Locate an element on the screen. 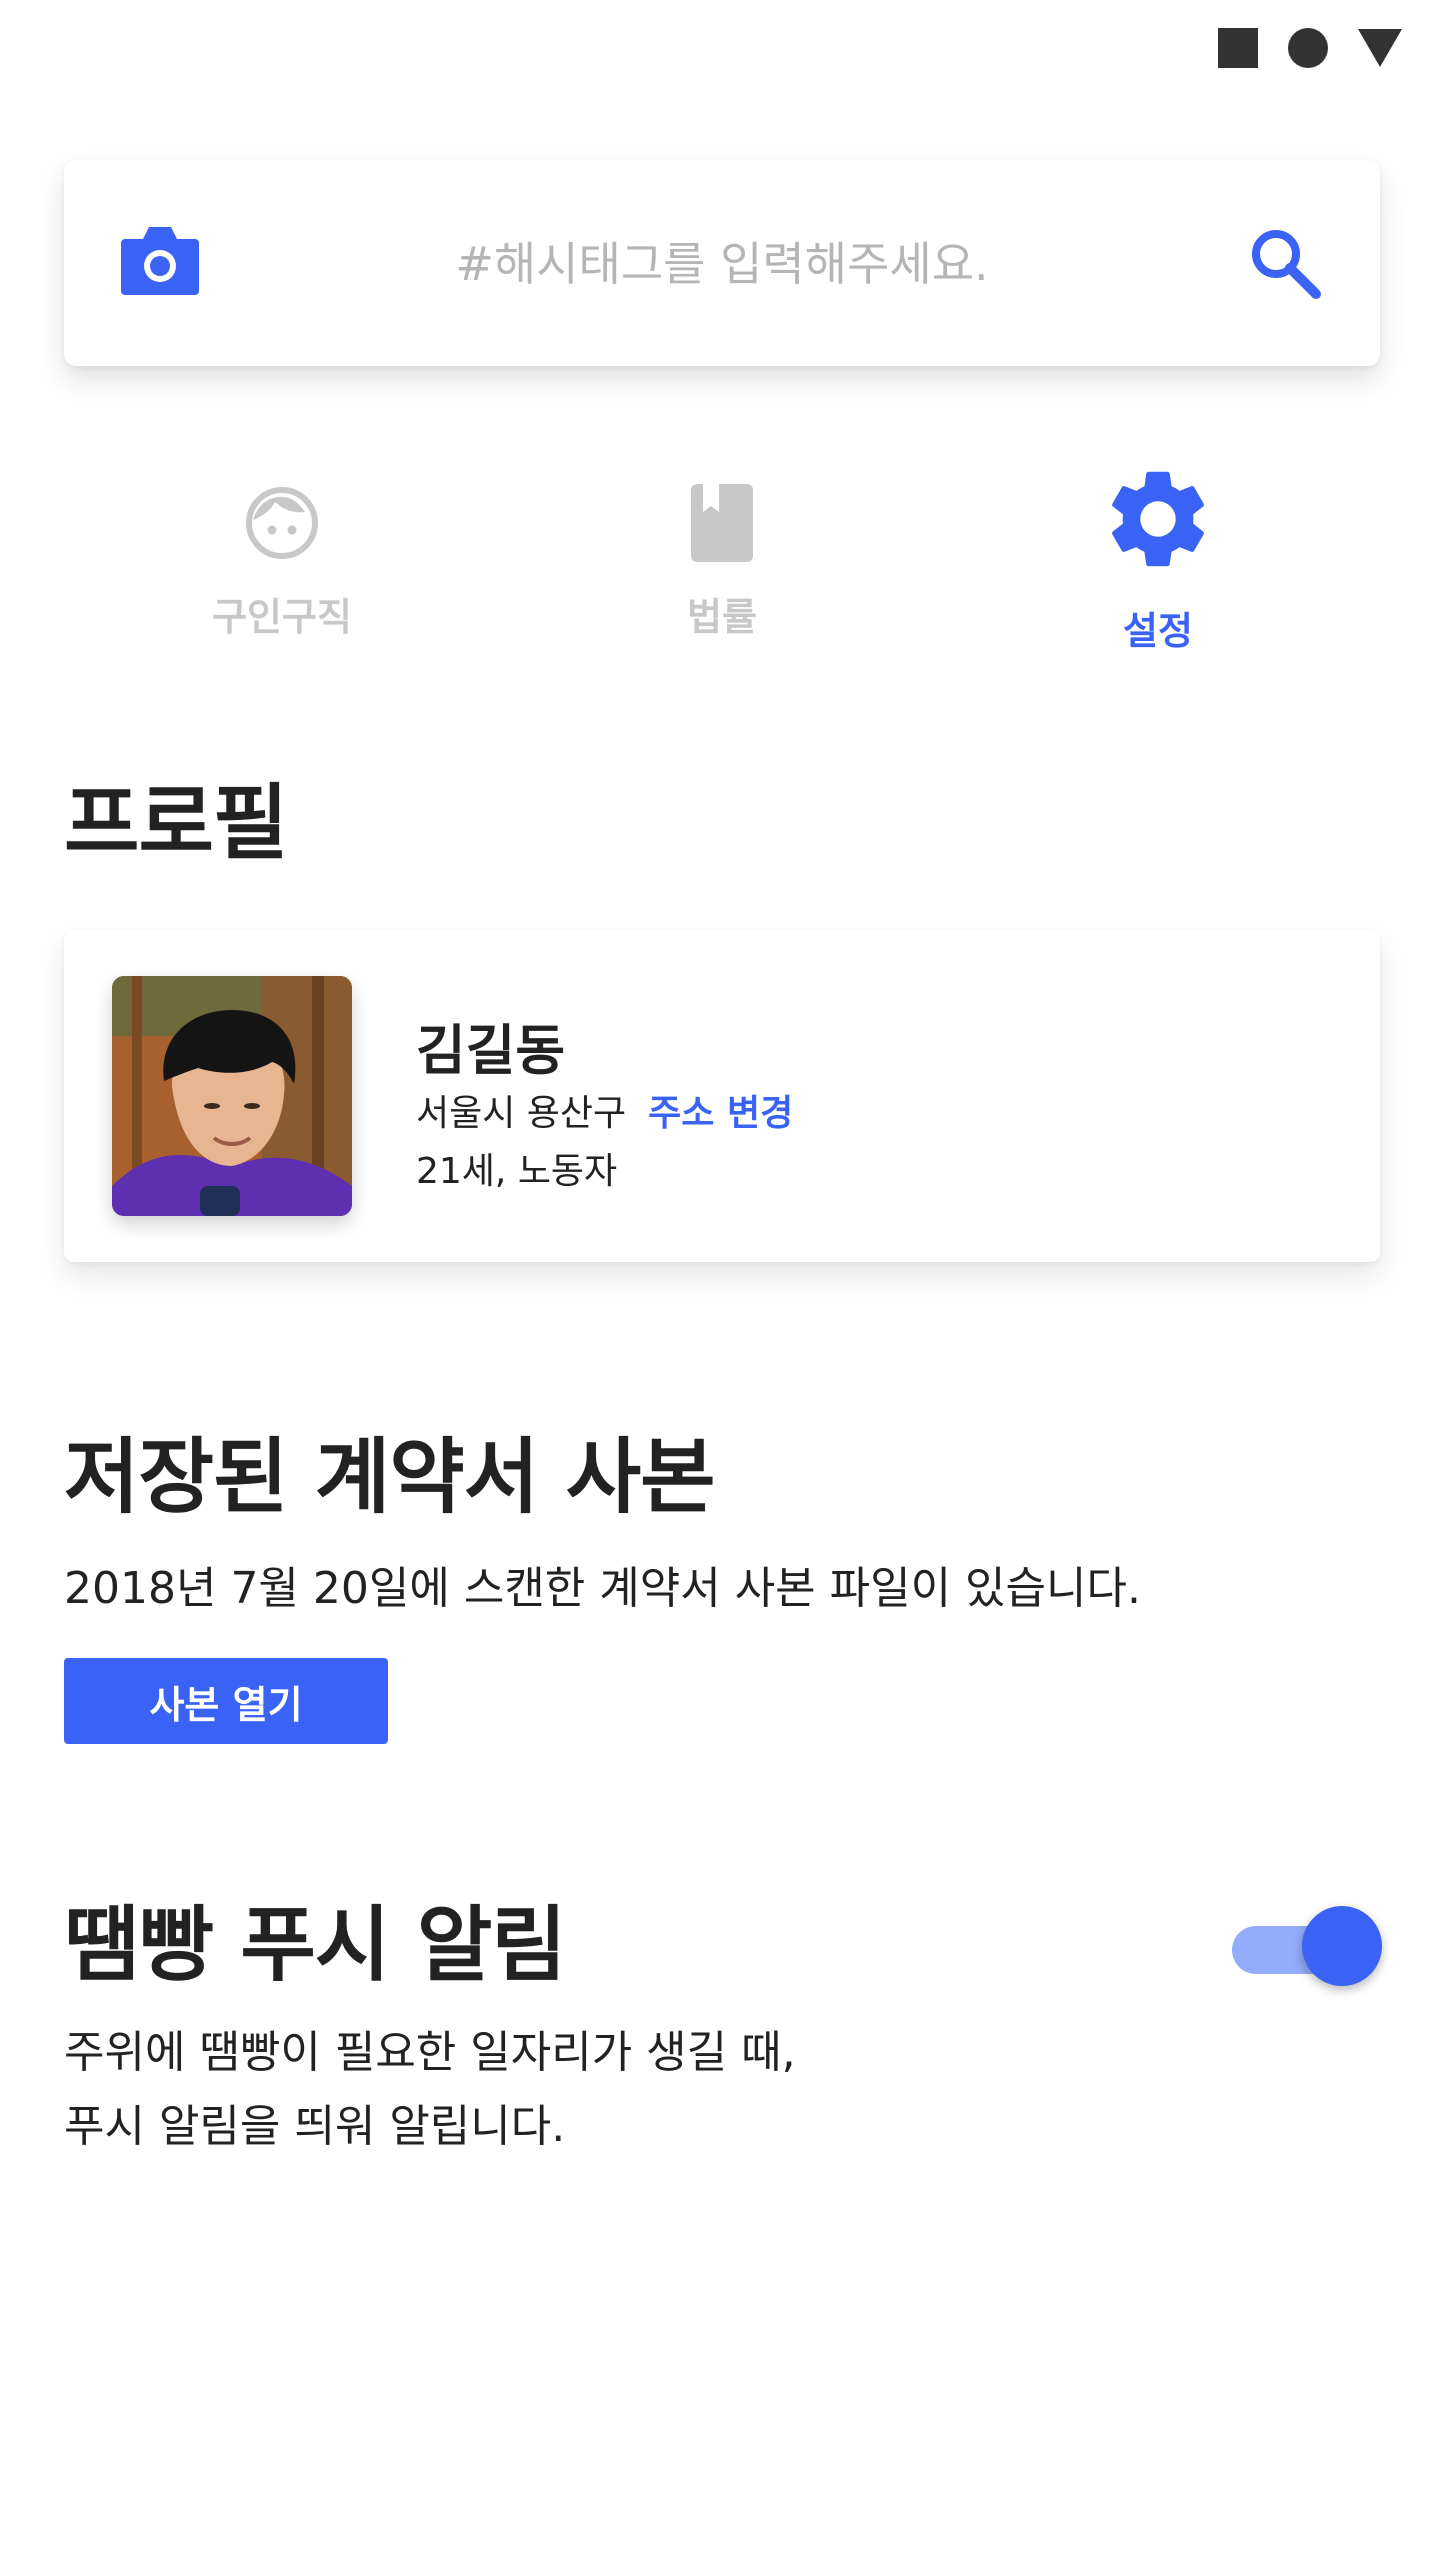  search-input is located at coordinates (722, 264).